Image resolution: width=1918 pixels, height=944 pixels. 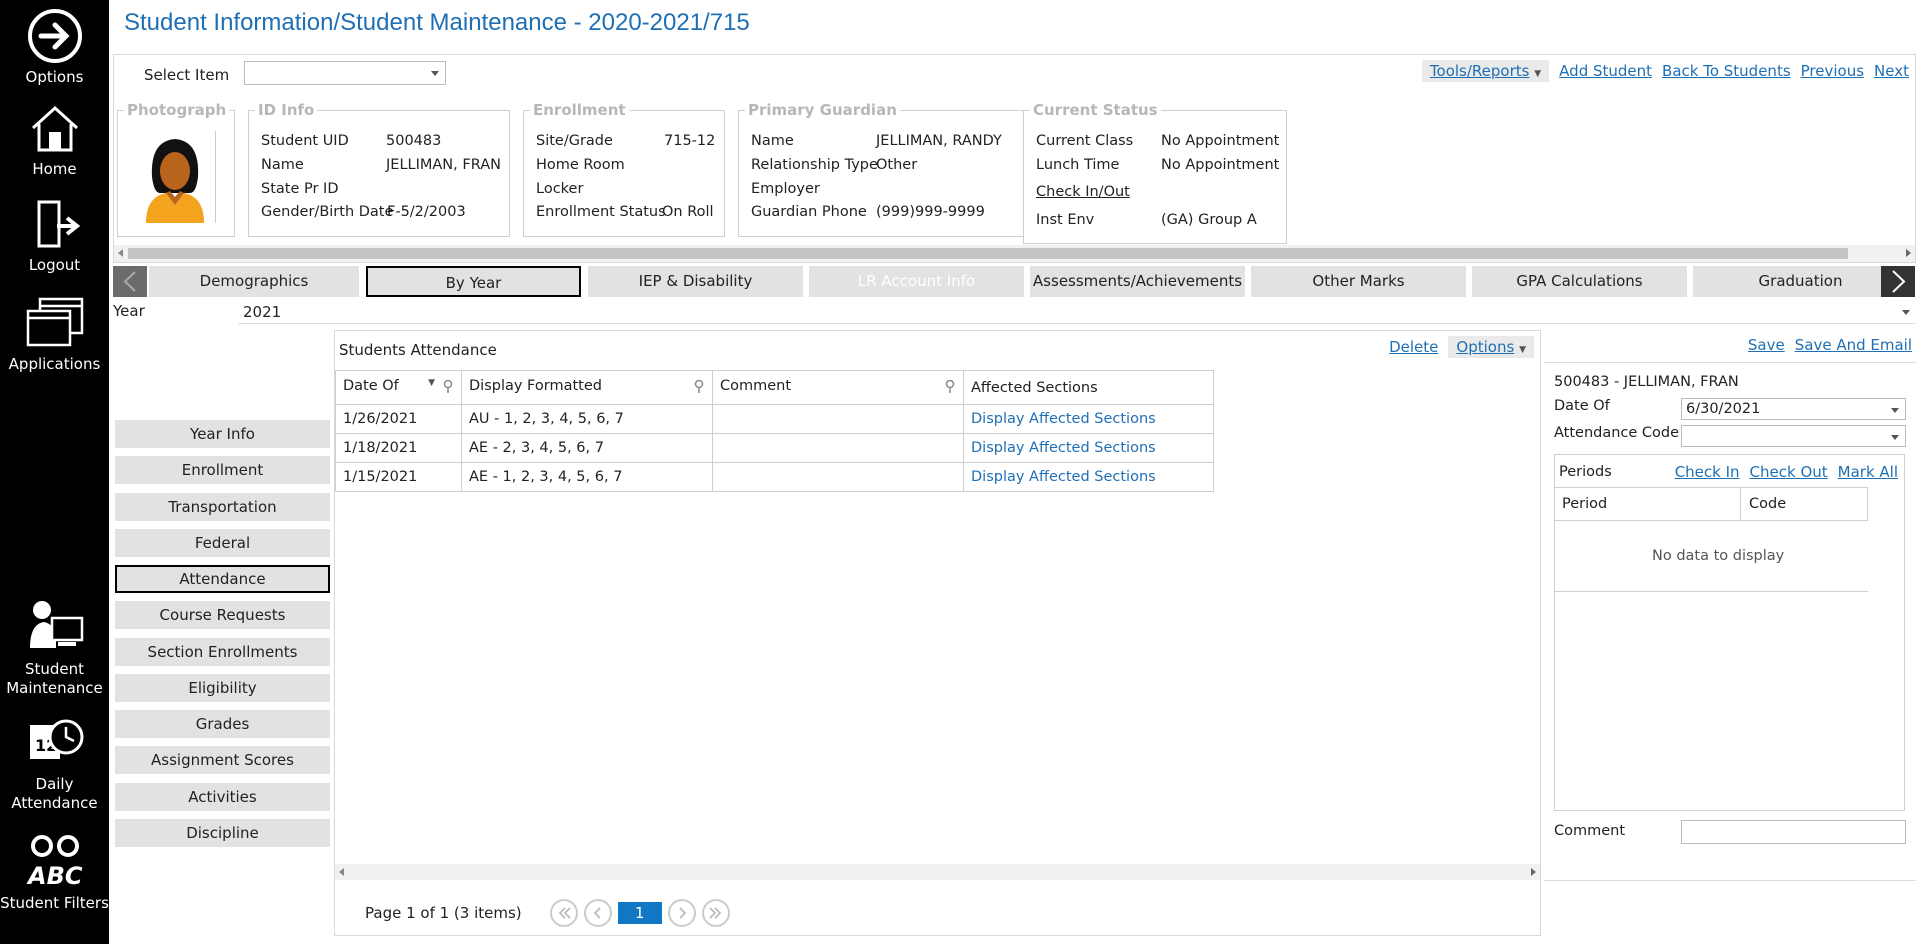 What do you see at coordinates (547, 913) in the screenshot?
I see `pager: Page 1 of 1 (3 items) 1` at bounding box center [547, 913].